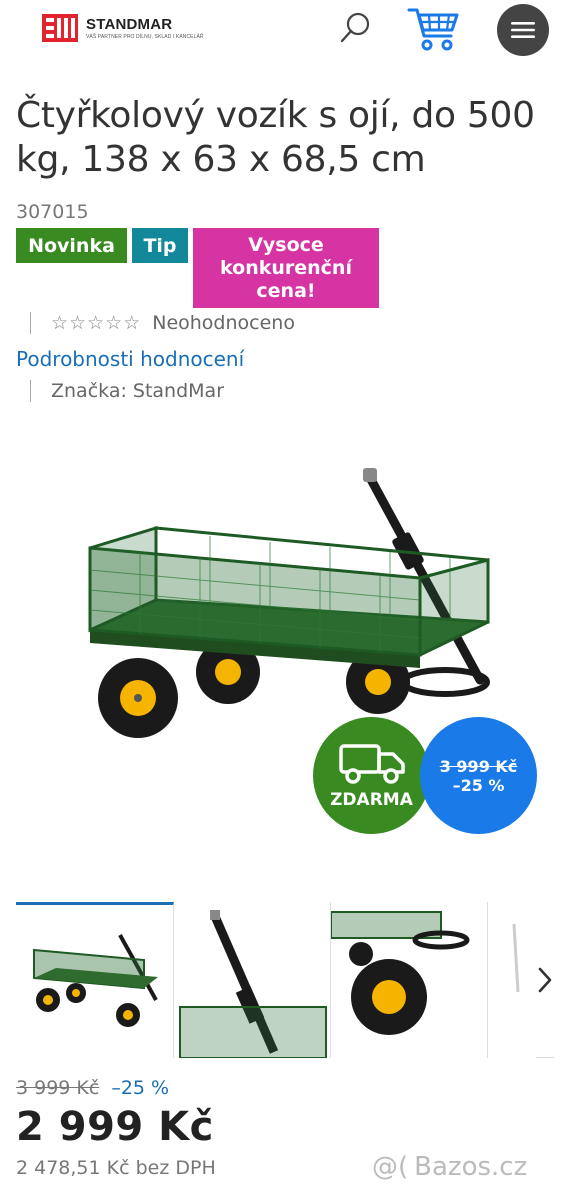 The width and height of the screenshot is (570, 1200). Describe the element at coordinates (433, 29) in the screenshot. I see `cart-icon` at that location.